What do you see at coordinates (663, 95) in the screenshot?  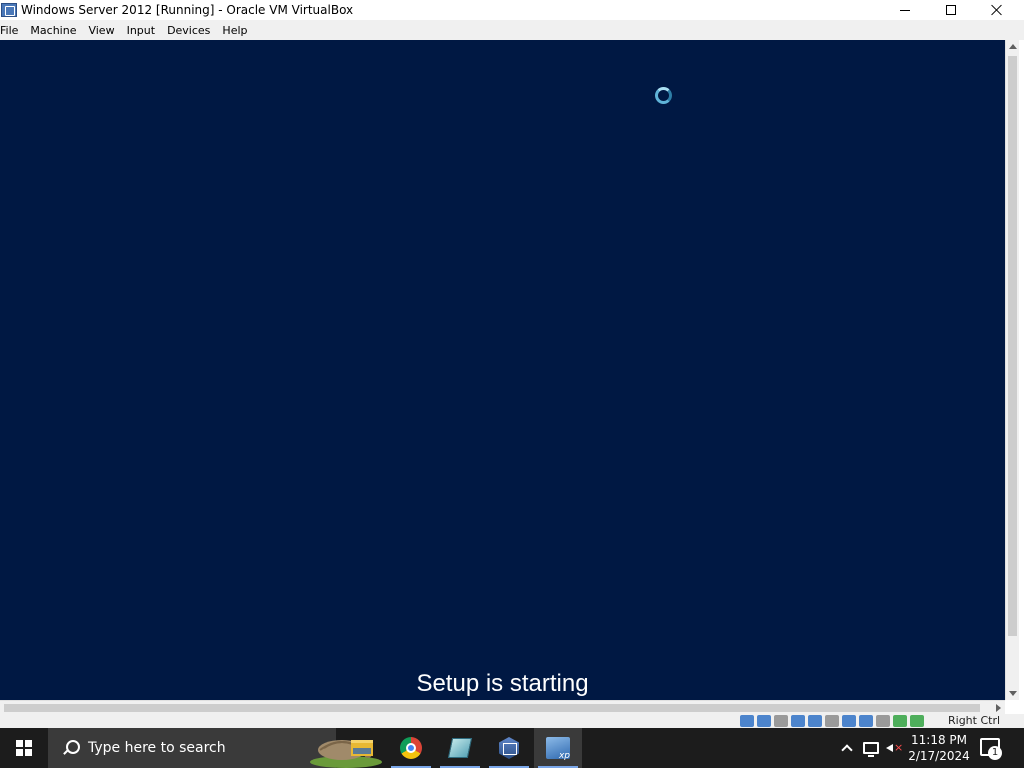 I see `loading-spinner-icon` at bounding box center [663, 95].